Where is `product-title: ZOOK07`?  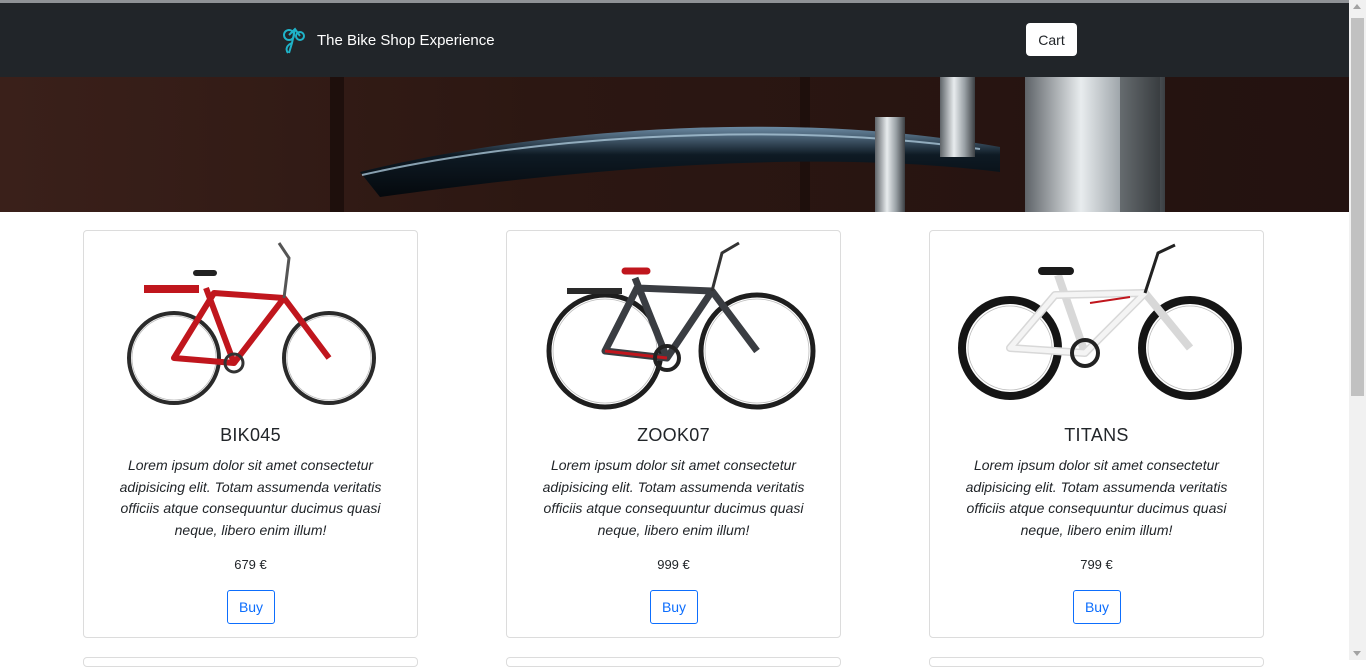
product-title: ZOOK07 is located at coordinates (673, 435).